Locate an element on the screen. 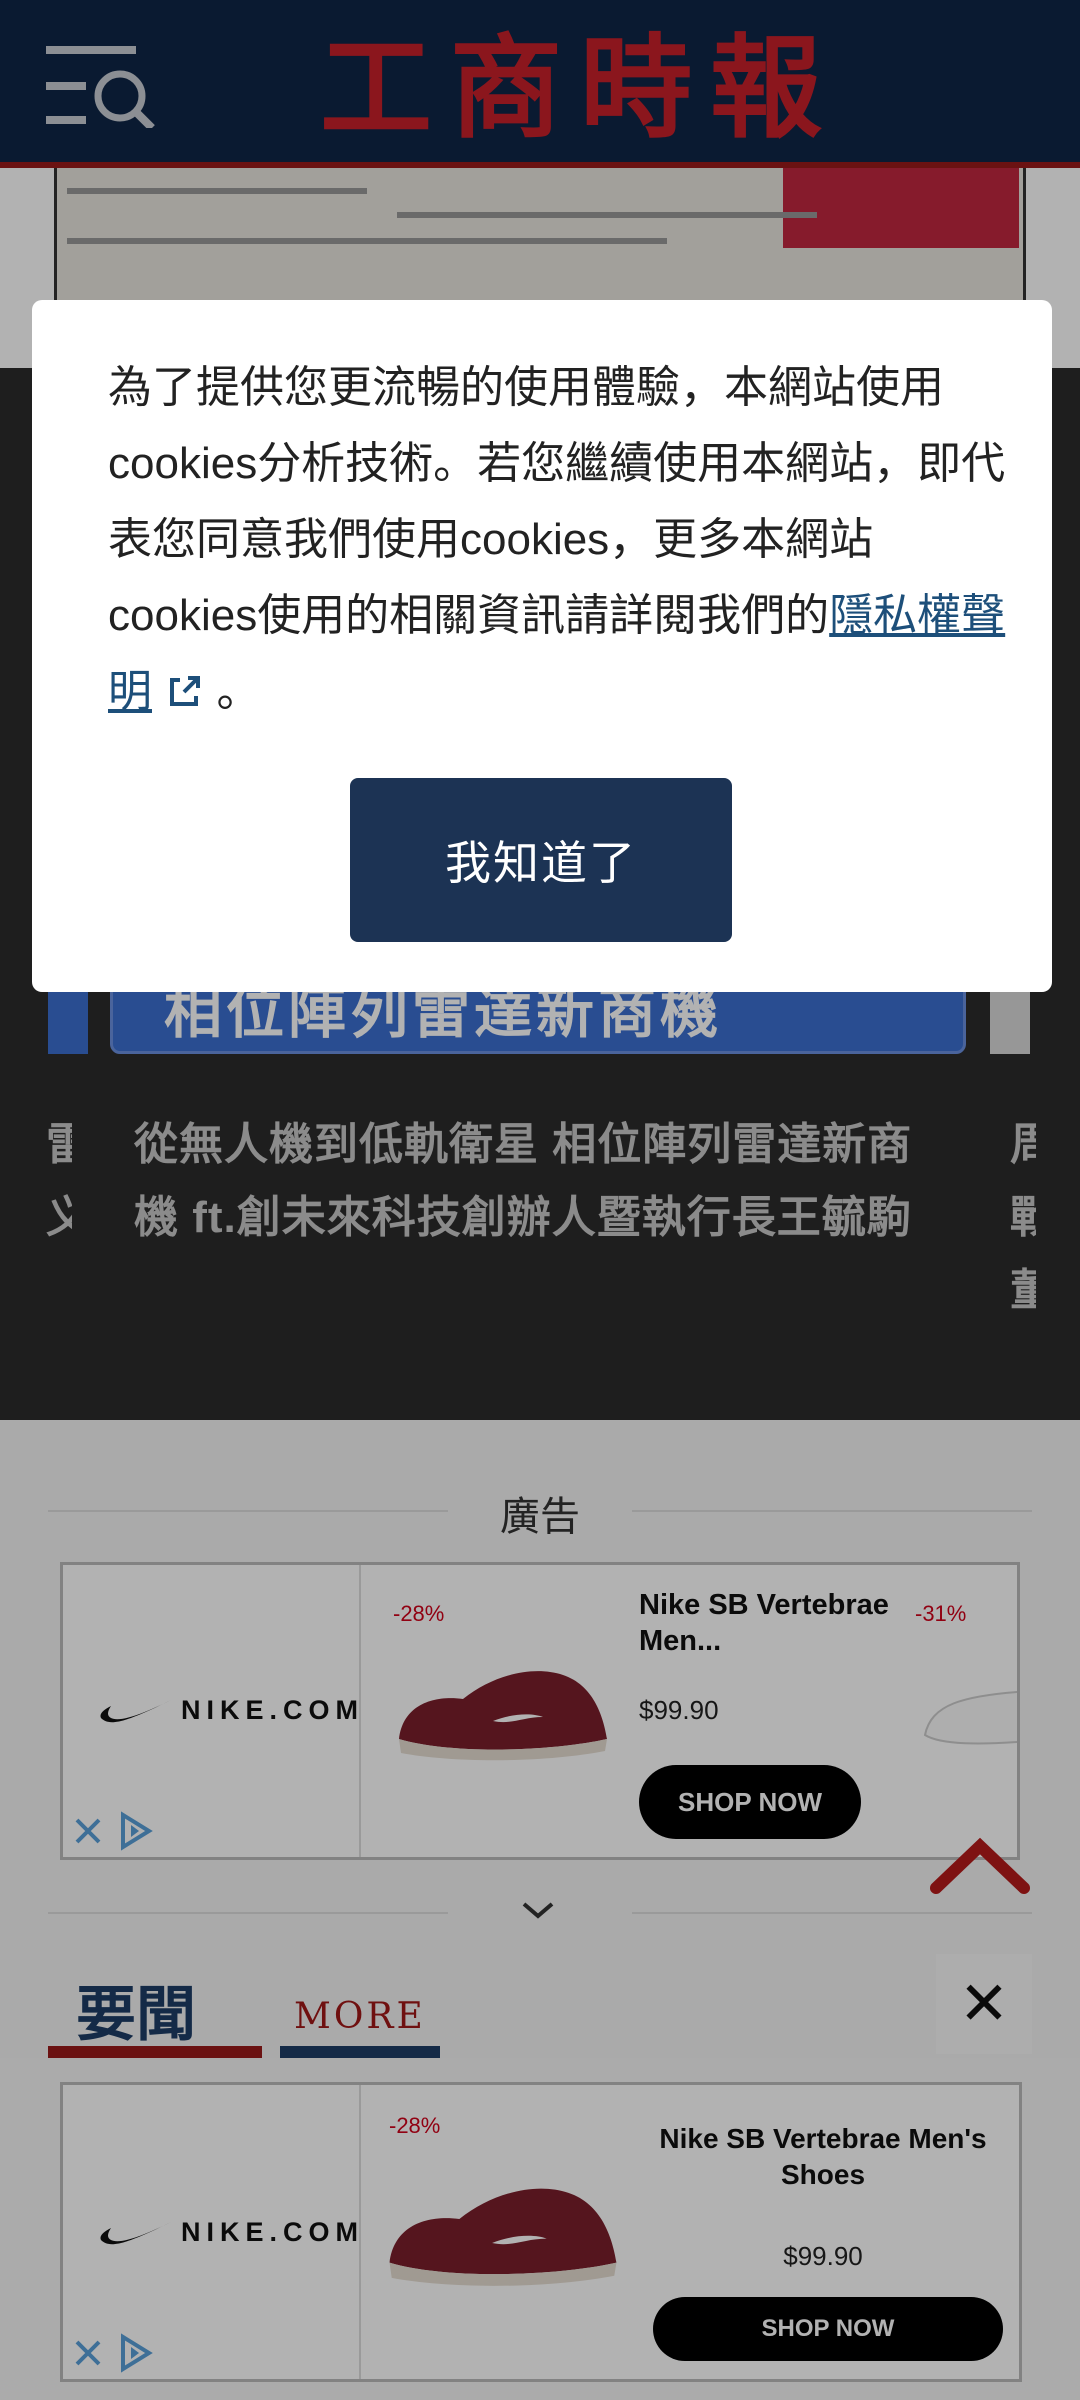  acknowledge-button: 我知道了 is located at coordinates (541, 860).